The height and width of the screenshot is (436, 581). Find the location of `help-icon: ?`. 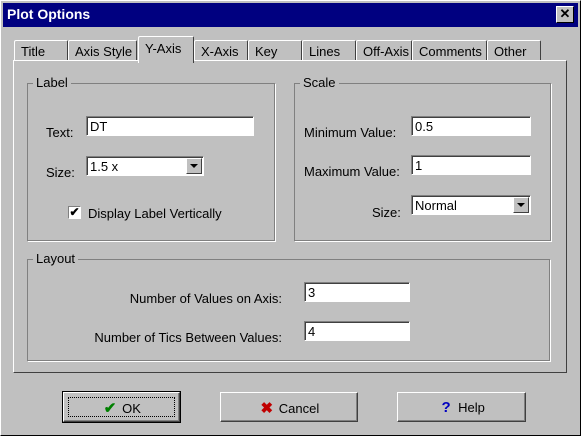

help-icon: ? is located at coordinates (446, 407).